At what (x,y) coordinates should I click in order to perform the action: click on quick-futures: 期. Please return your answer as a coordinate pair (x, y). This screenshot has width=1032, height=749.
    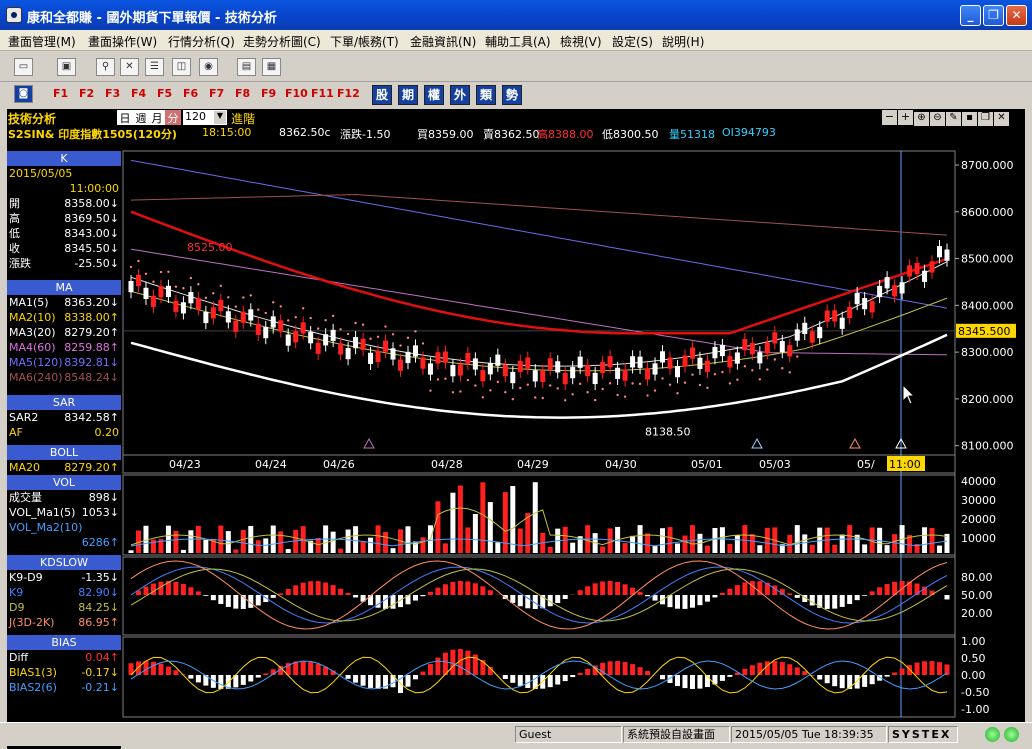
    Looking at the image, I should click on (408, 95).